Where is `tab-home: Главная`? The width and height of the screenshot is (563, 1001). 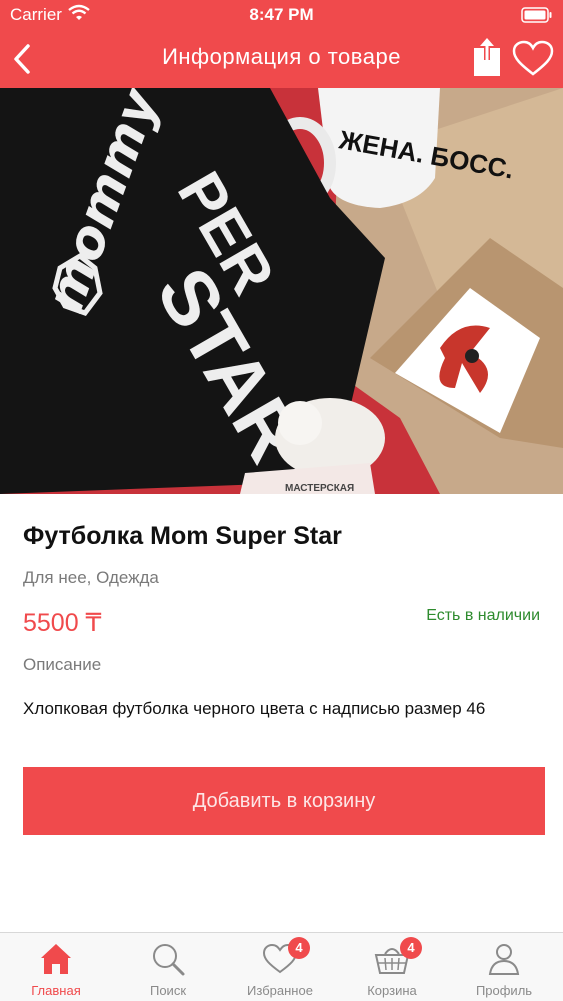
tab-home: Главная is located at coordinates (56, 967).